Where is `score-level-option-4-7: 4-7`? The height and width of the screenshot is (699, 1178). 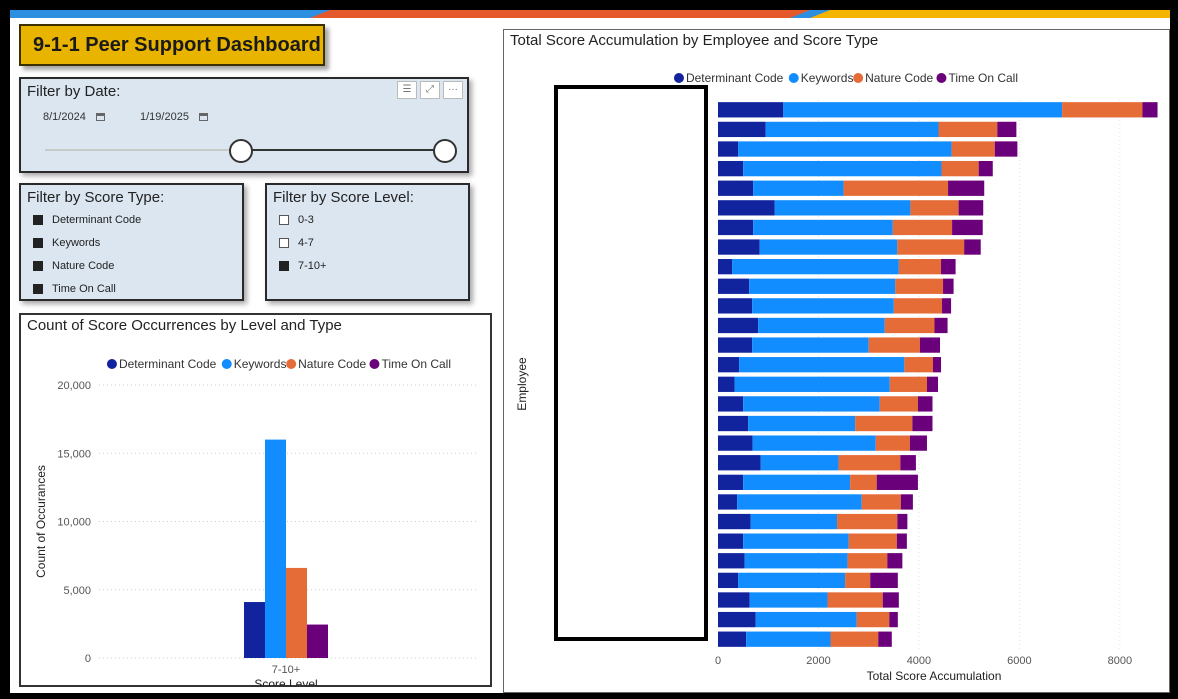 score-level-option-4-7: 4-7 is located at coordinates (296, 243).